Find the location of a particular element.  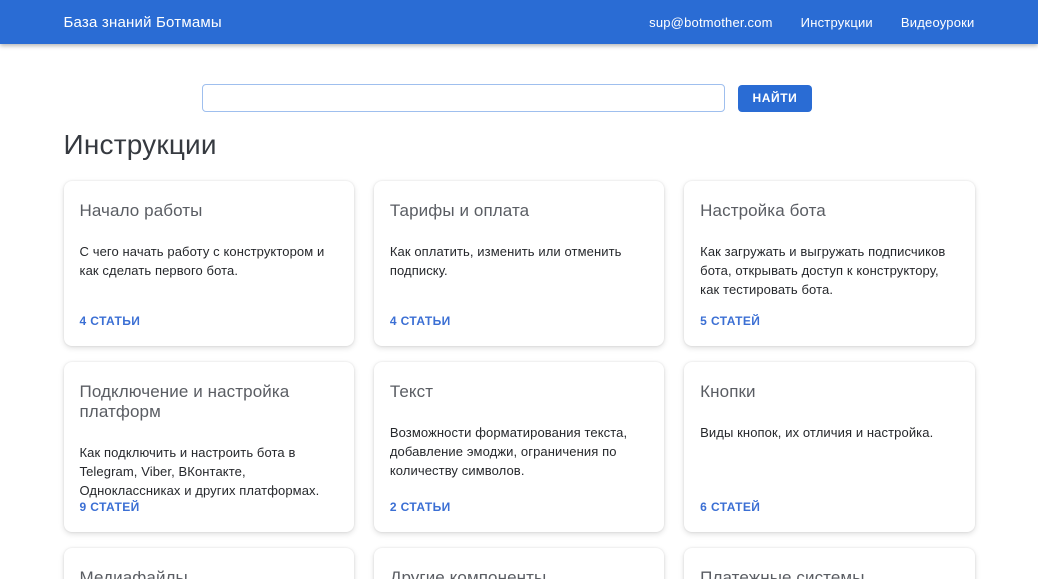

card-articles-link: 5 СТАТЕЙ is located at coordinates (829, 321).